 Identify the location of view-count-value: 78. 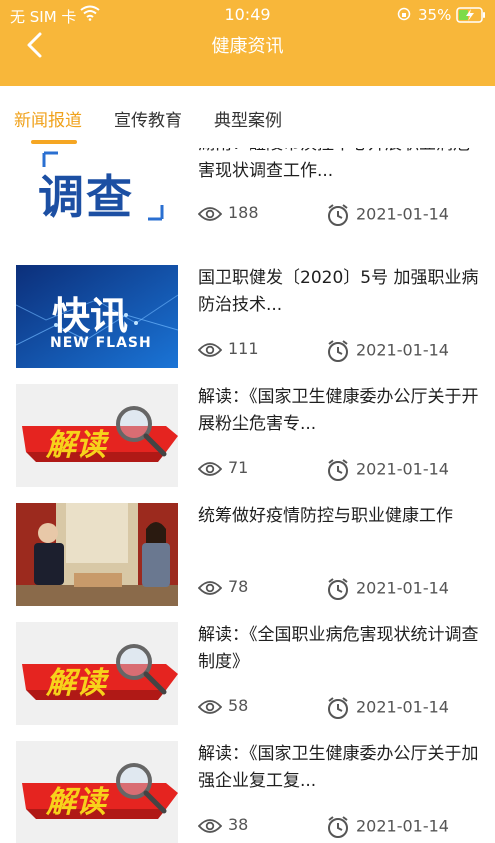
(238, 586).